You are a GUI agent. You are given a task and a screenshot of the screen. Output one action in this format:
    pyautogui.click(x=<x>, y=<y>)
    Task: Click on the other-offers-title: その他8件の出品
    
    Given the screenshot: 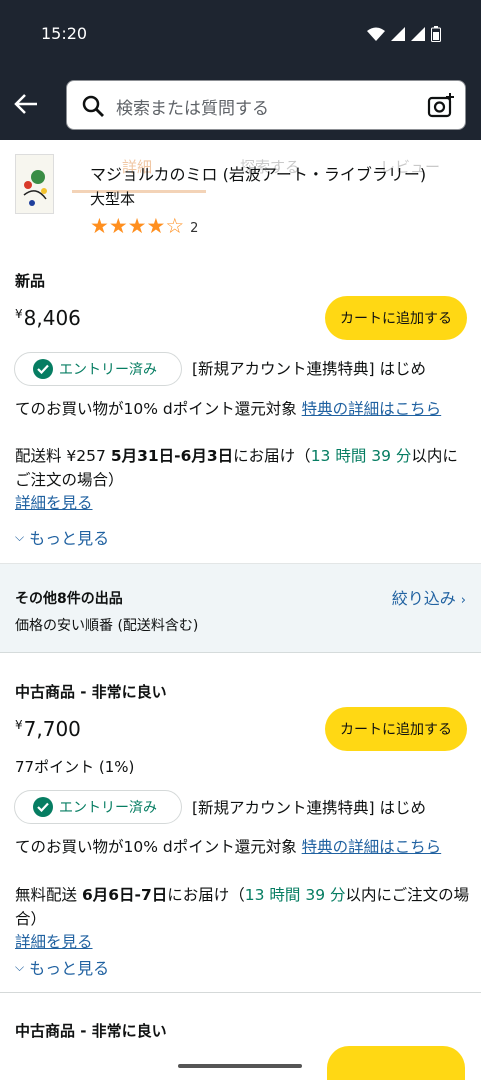 What is the action you would take?
    pyautogui.click(x=69, y=599)
    